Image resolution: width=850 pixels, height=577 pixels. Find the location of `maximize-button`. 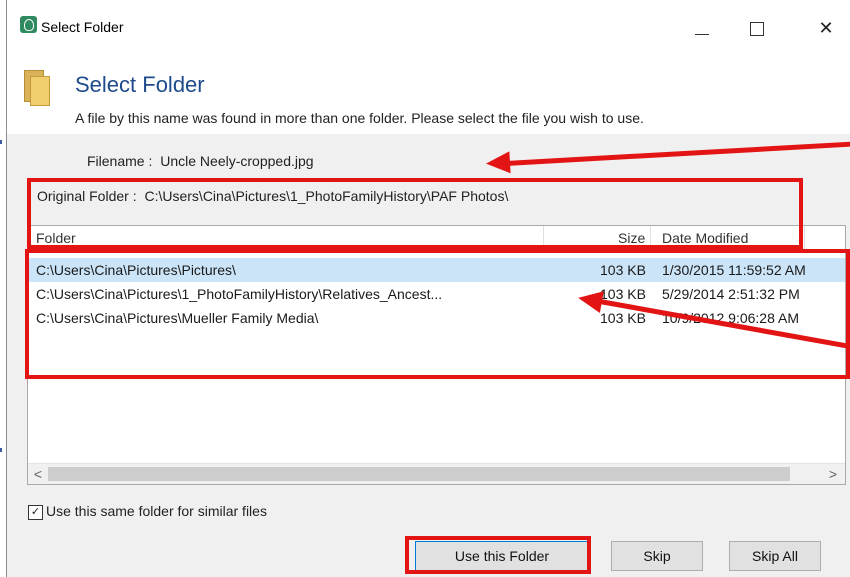

maximize-button is located at coordinates (756, 28).